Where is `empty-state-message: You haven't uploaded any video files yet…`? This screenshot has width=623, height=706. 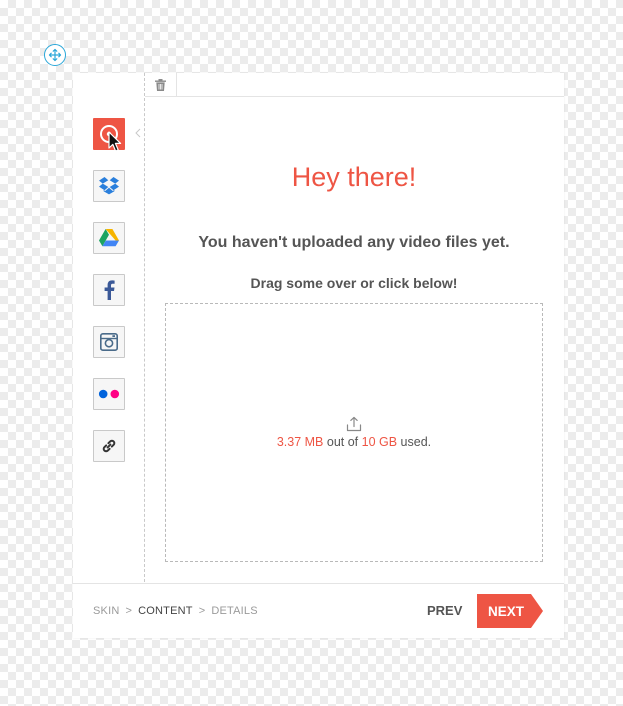
empty-state-message: You haven't uploaded any video files yet… is located at coordinates (354, 242).